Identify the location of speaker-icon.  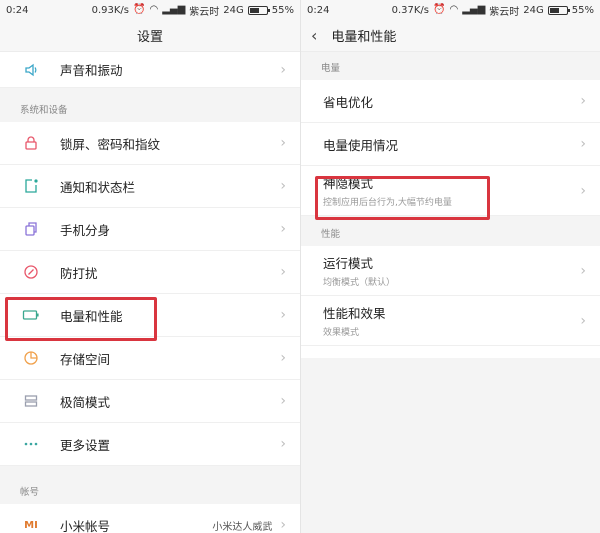
(31, 70).